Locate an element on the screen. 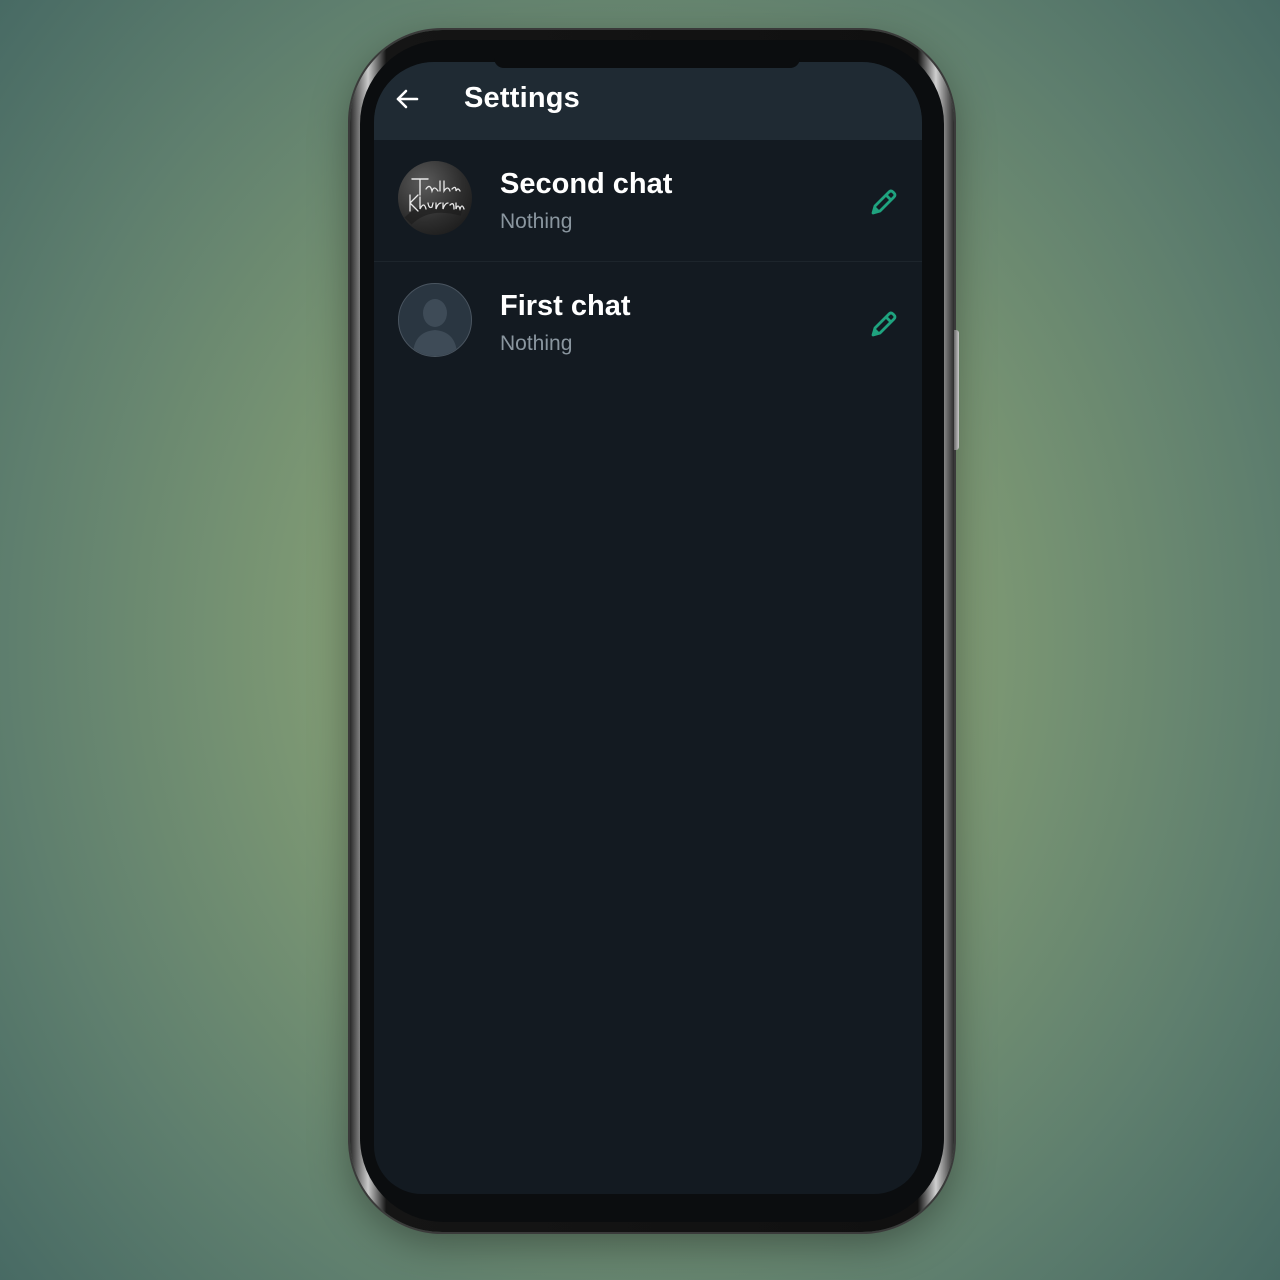 The height and width of the screenshot is (1280, 1280). page-title: Settings is located at coordinates (522, 98).